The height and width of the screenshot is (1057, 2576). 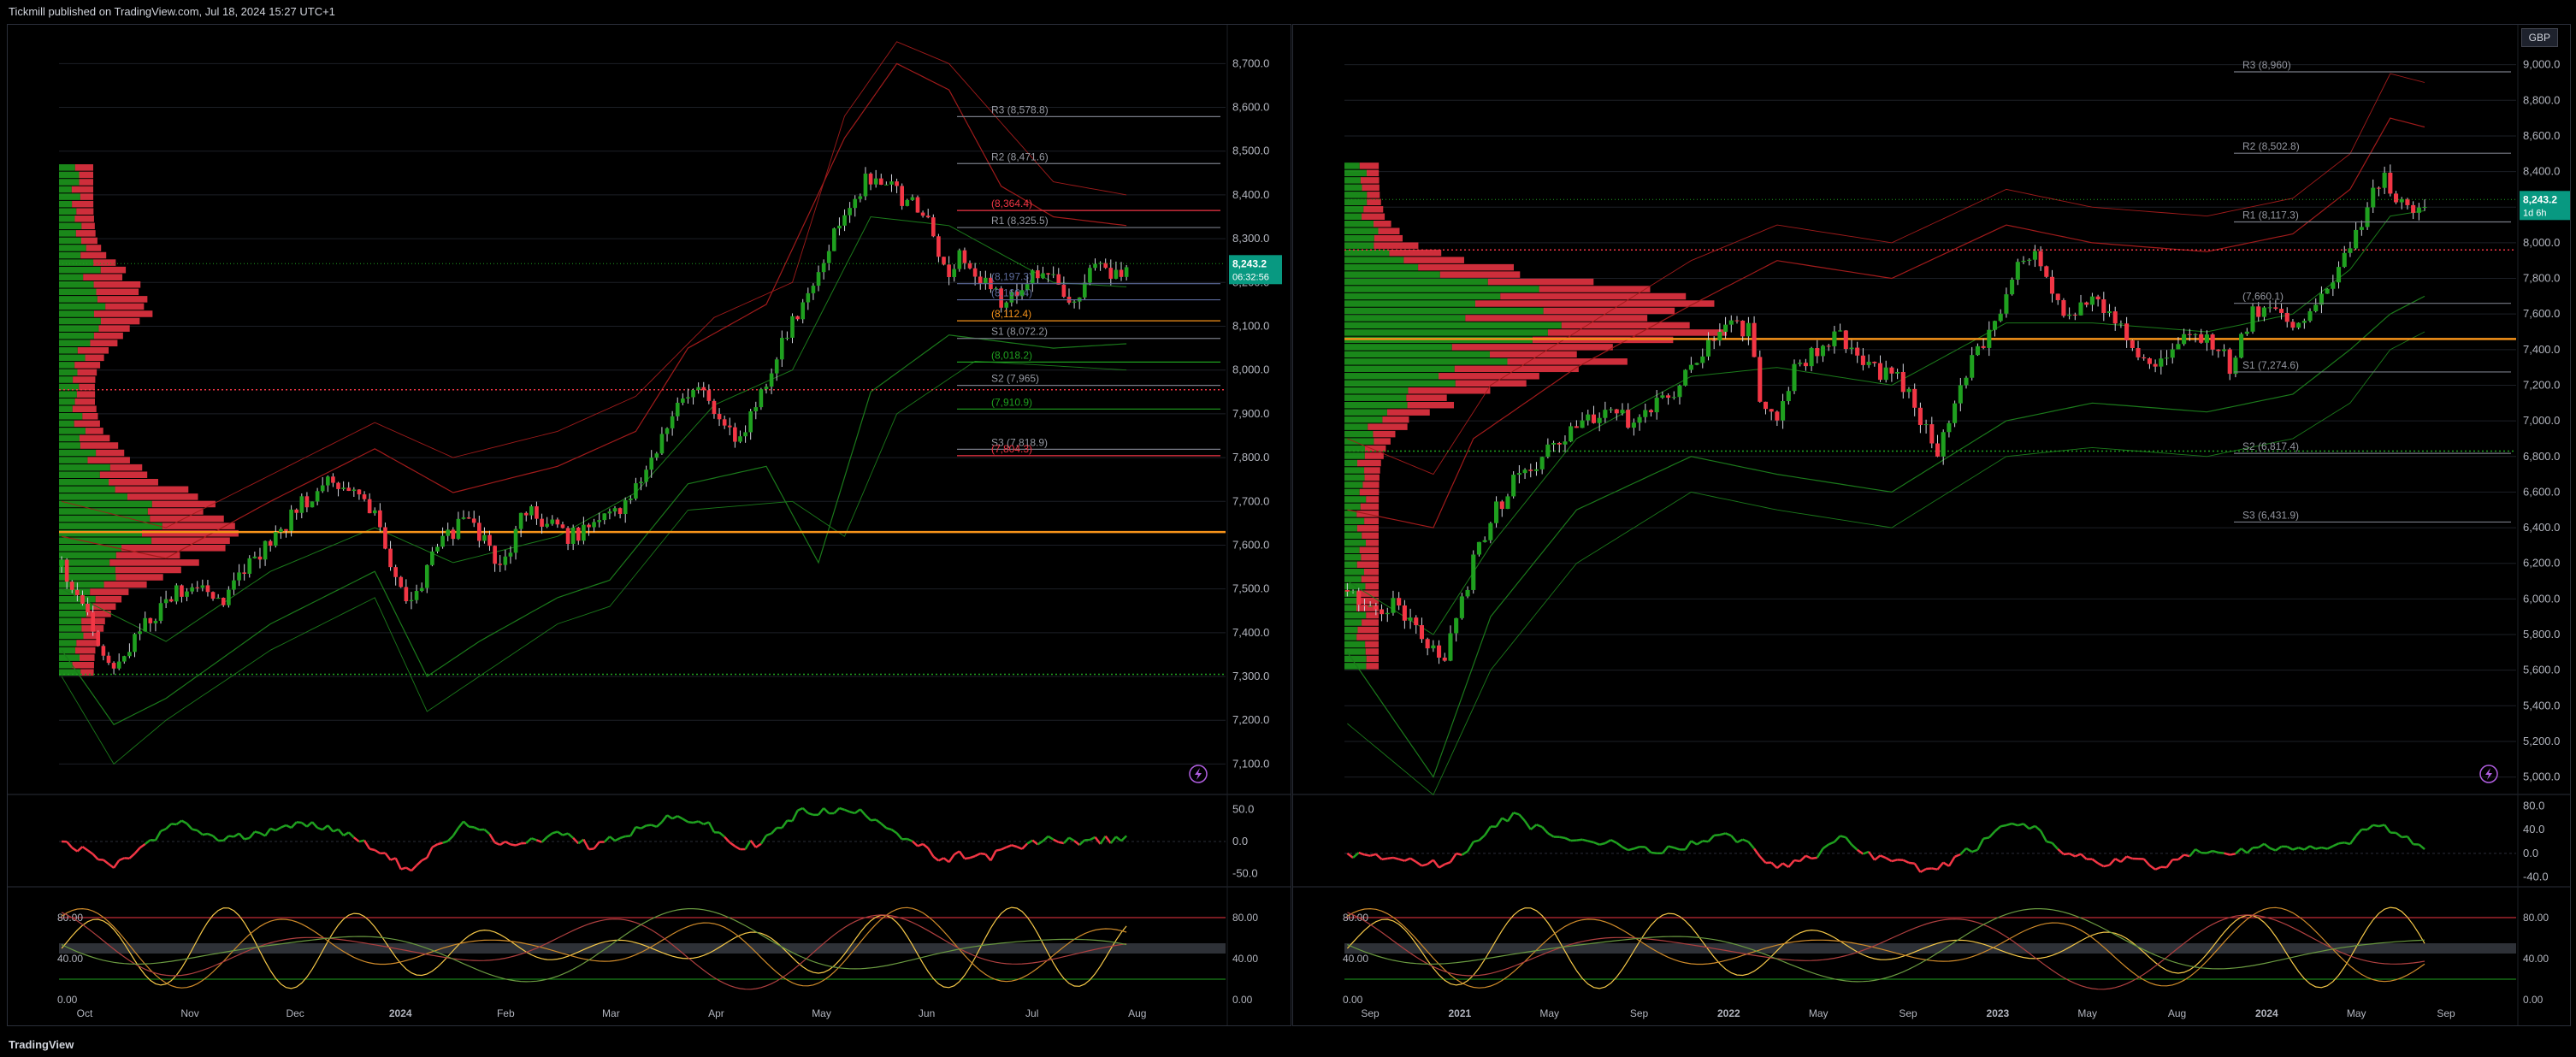 I want to click on y-tick-label: 6,400.0, so click(x=2541, y=527).